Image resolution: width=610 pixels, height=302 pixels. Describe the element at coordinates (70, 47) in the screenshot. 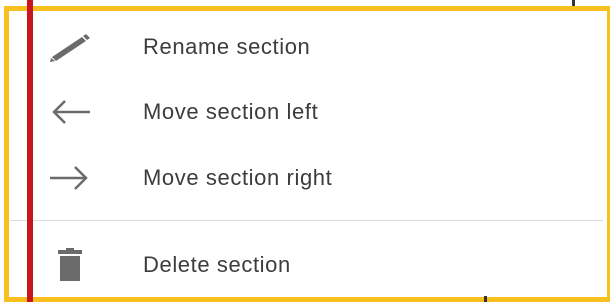

I see `pencil-icon` at that location.